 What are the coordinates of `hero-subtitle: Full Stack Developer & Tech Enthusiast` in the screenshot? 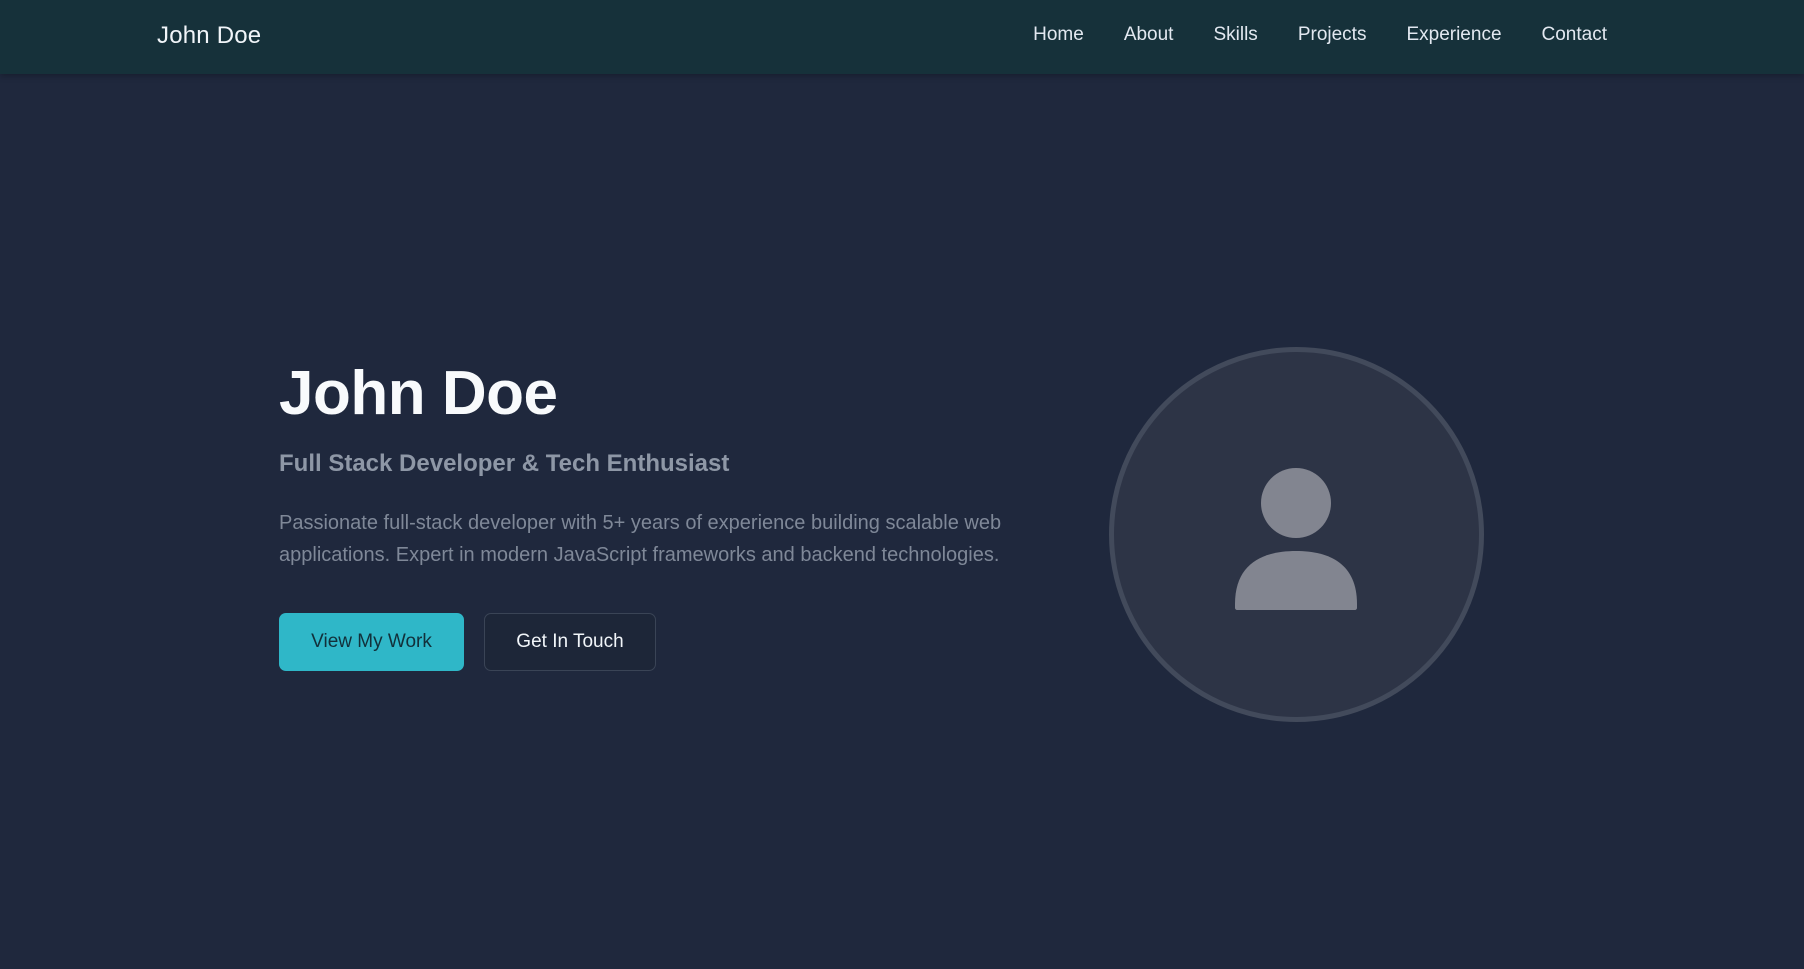 It's located at (504, 463).